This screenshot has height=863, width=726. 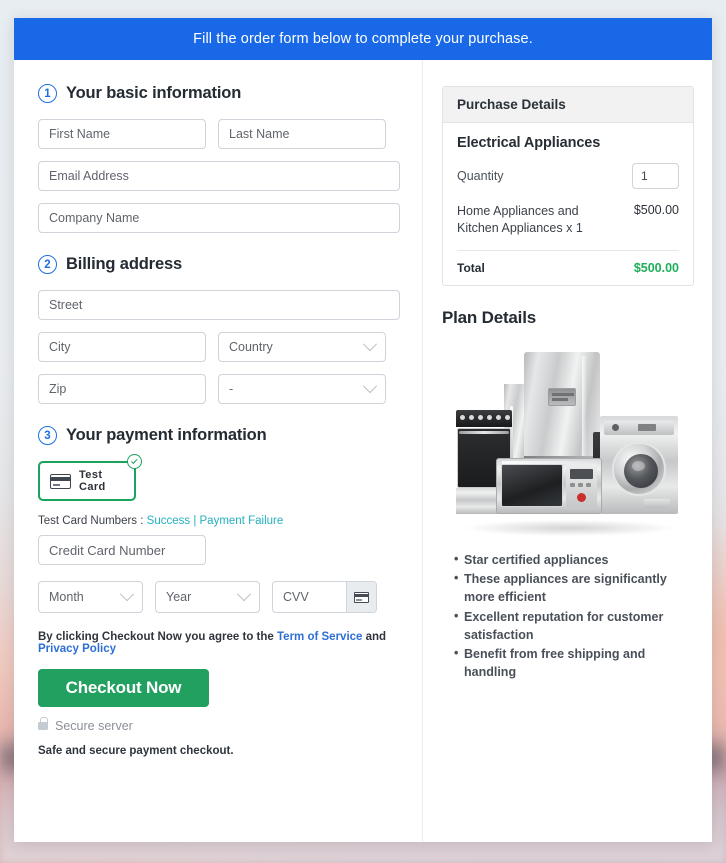 I want to click on state-select-value: -, so click(x=231, y=389).